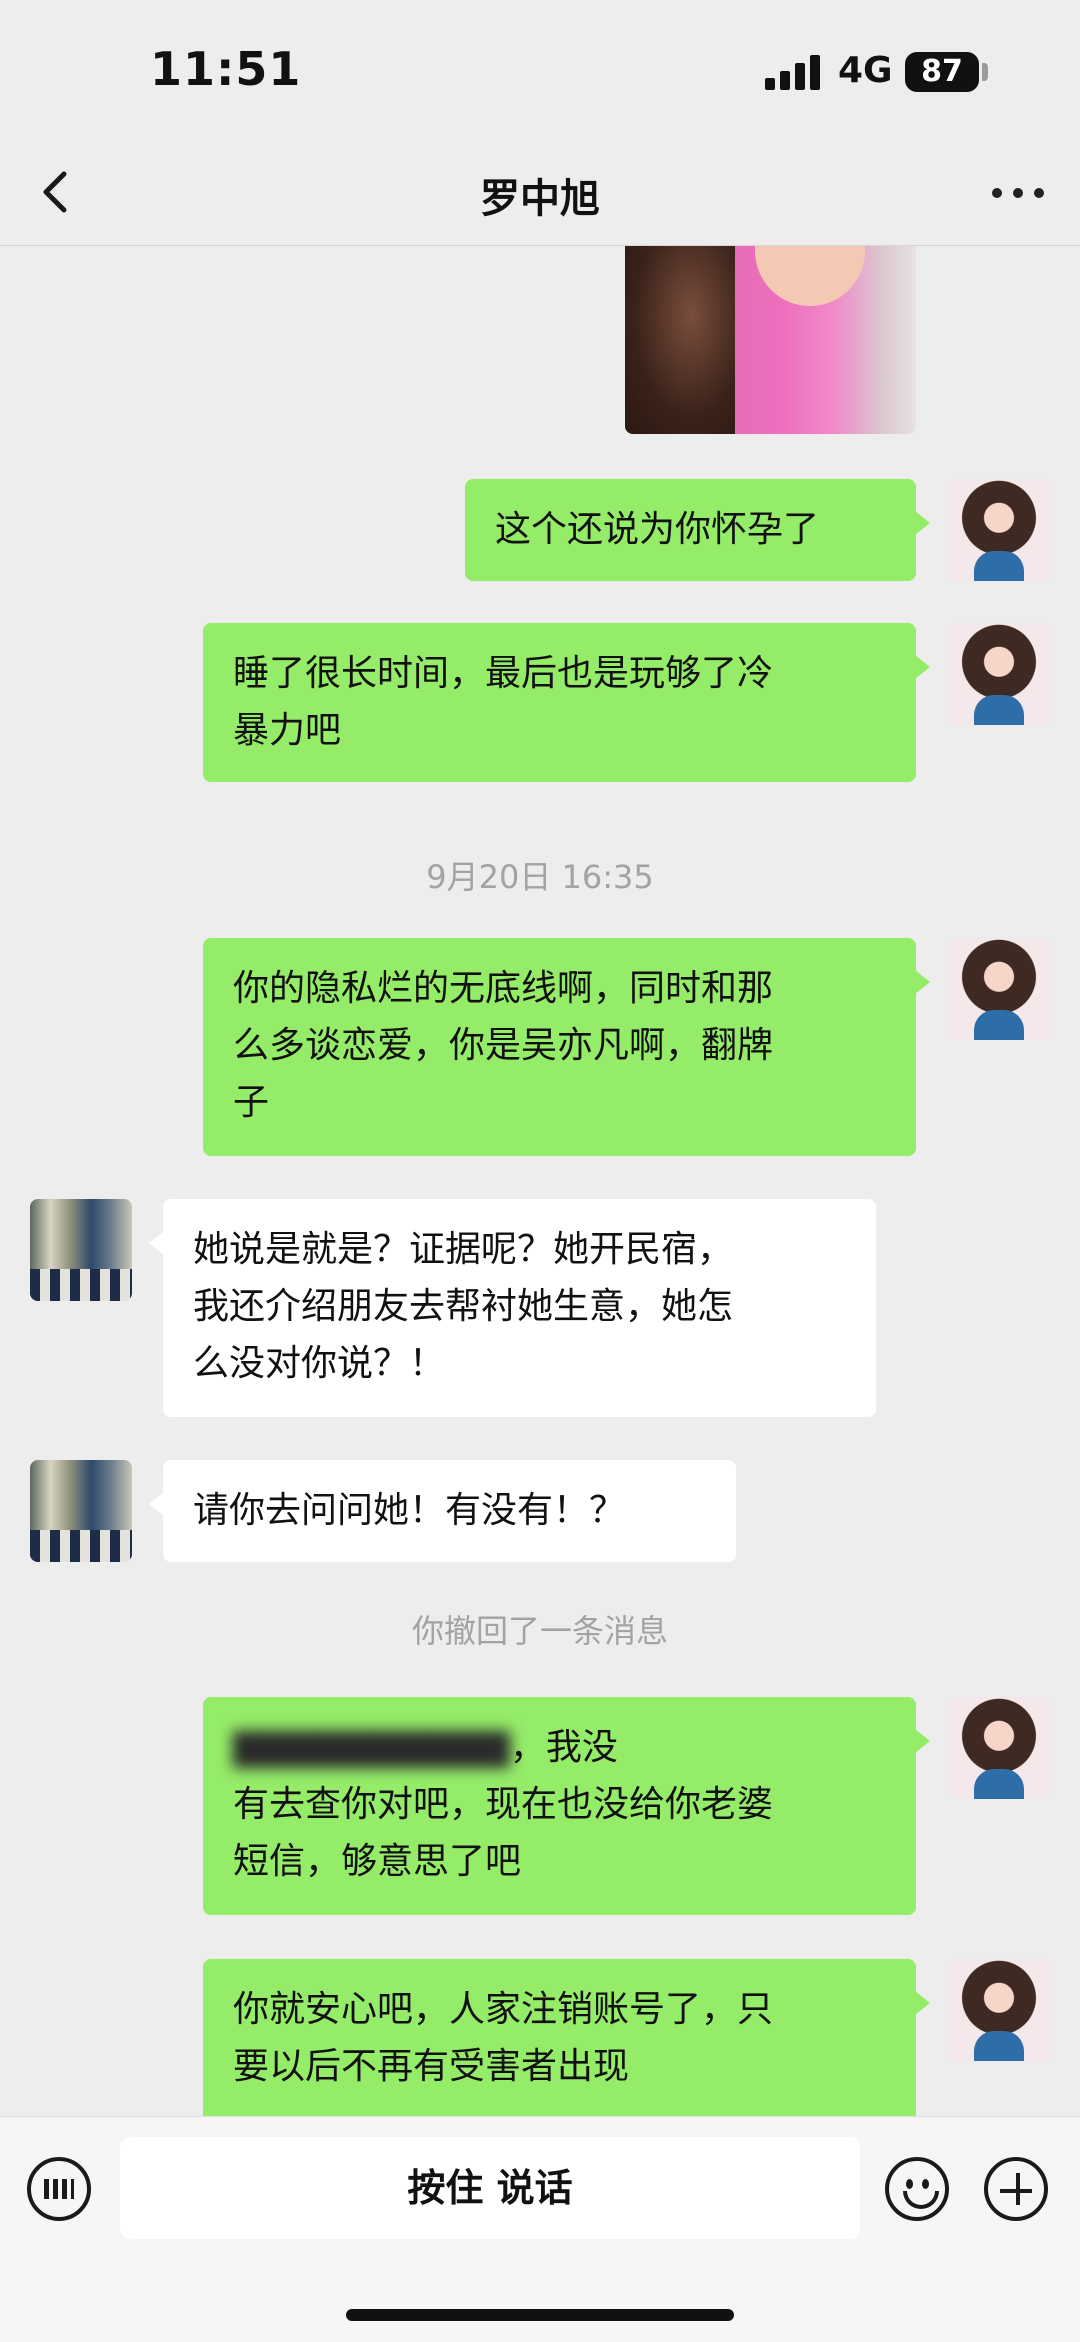 The image size is (1080, 2342). Describe the element at coordinates (917, 2189) in the screenshot. I see `emoji-icon` at that location.